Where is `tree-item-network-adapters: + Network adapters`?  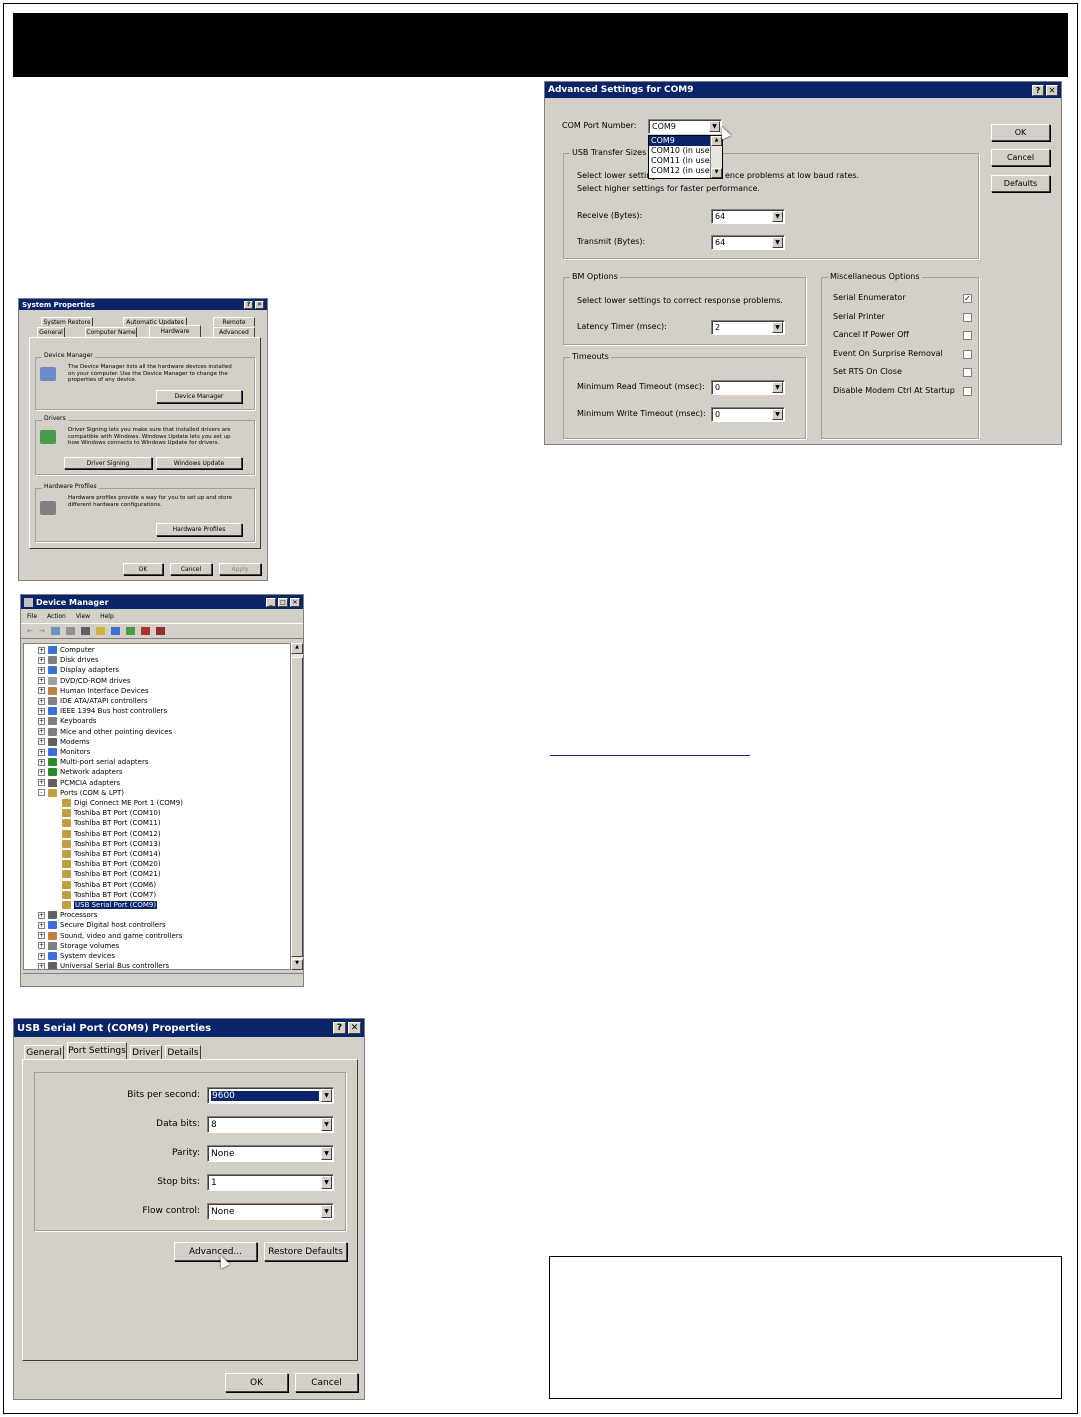 tree-item-network-adapters: + Network adapters is located at coordinates (80, 772).